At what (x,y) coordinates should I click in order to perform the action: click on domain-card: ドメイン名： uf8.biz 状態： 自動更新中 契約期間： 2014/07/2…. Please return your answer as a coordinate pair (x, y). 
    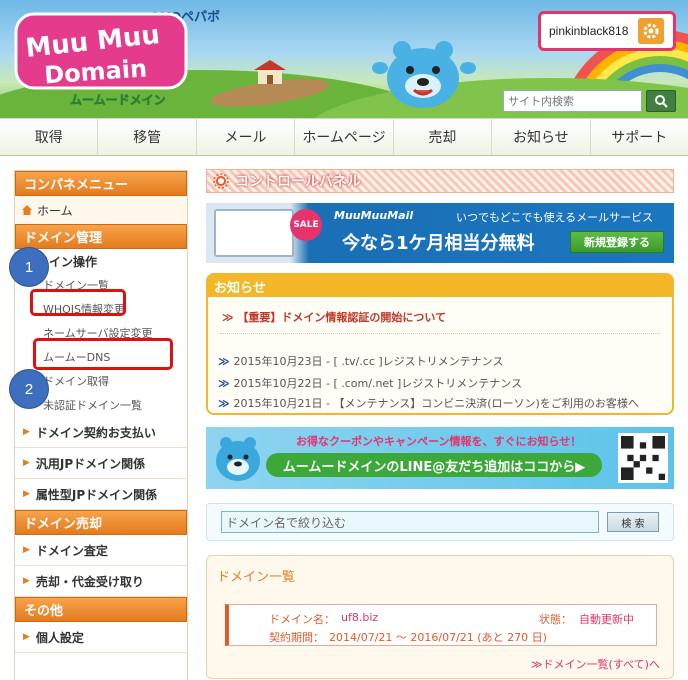
    Looking at the image, I should click on (441, 625).